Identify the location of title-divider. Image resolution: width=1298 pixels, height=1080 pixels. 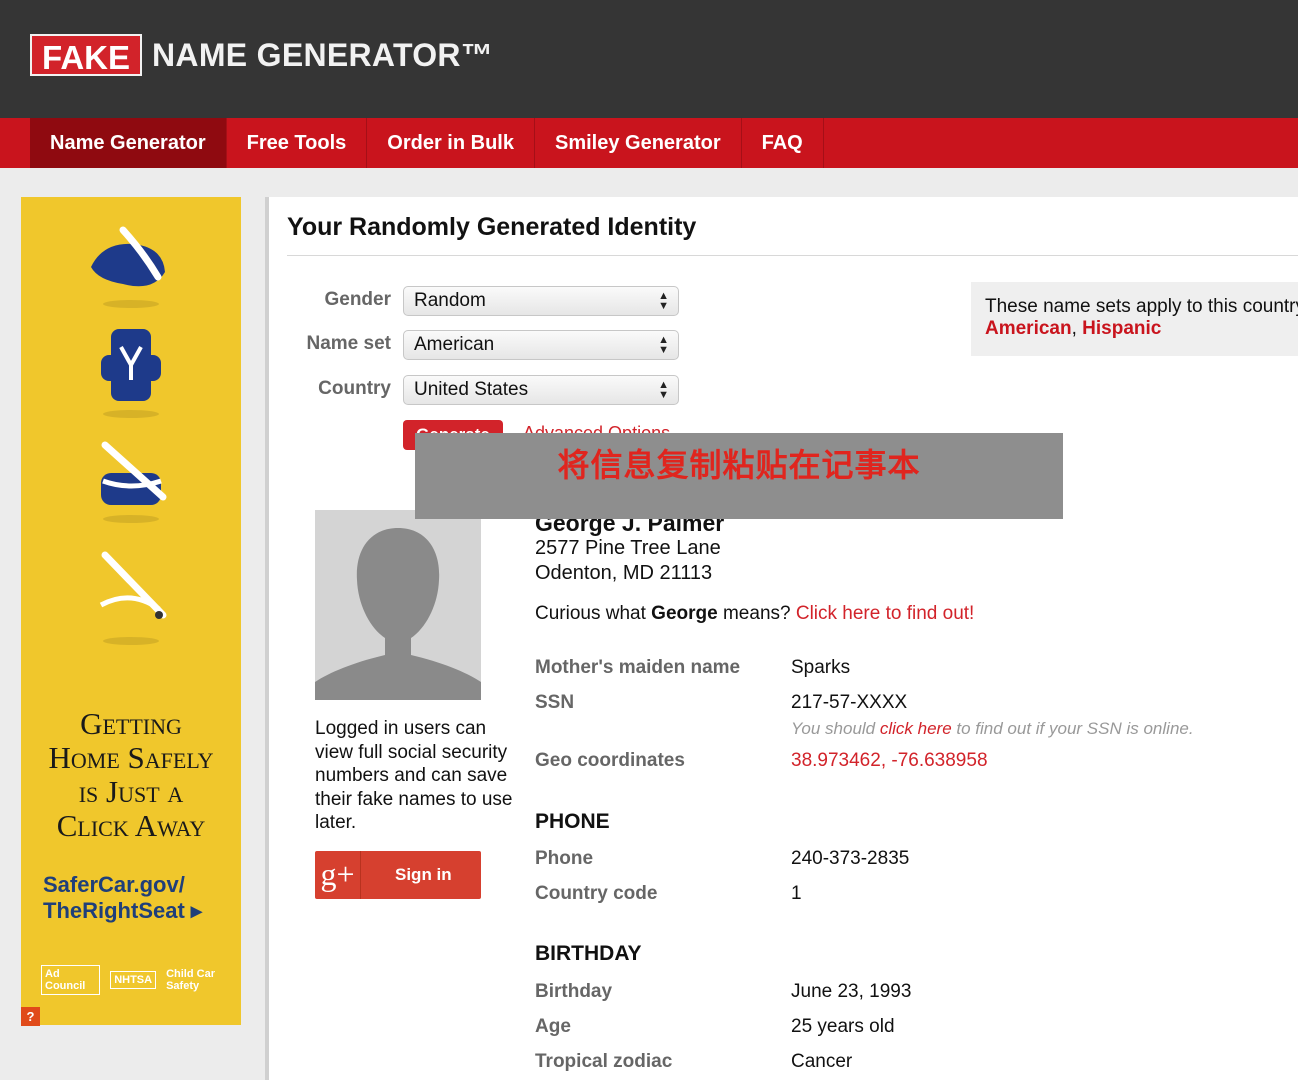
(792, 255).